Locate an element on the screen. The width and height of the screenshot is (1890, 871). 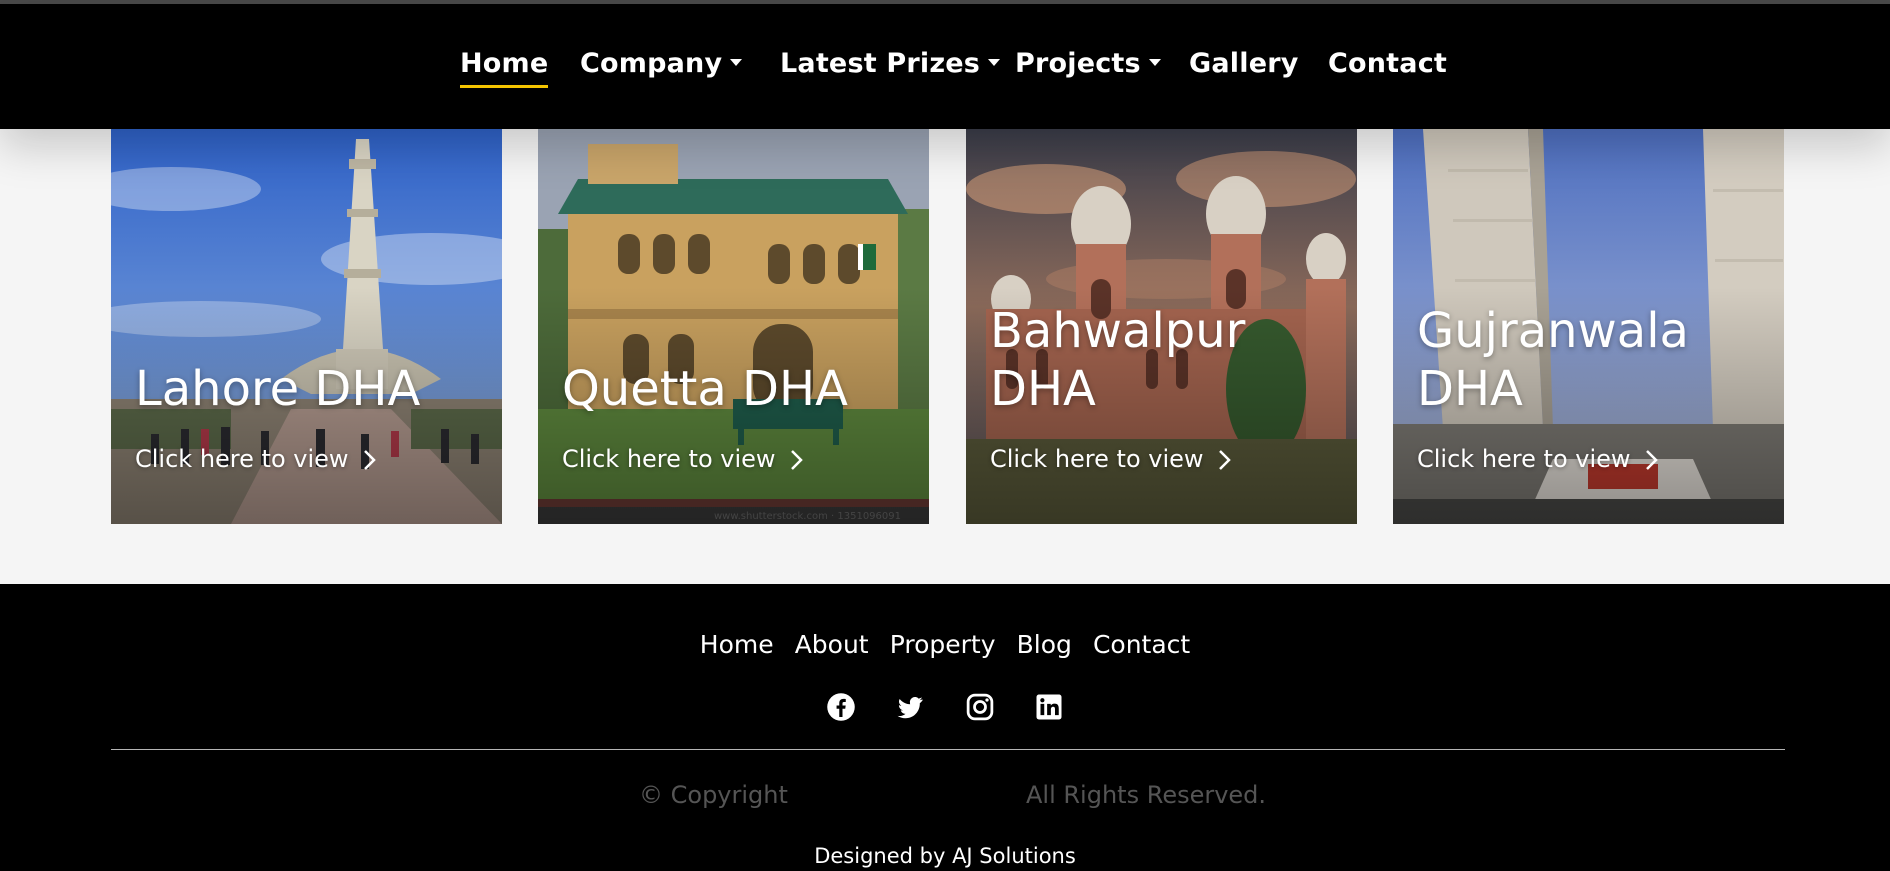
nav-gallery: Gallery is located at coordinates (1244, 64).